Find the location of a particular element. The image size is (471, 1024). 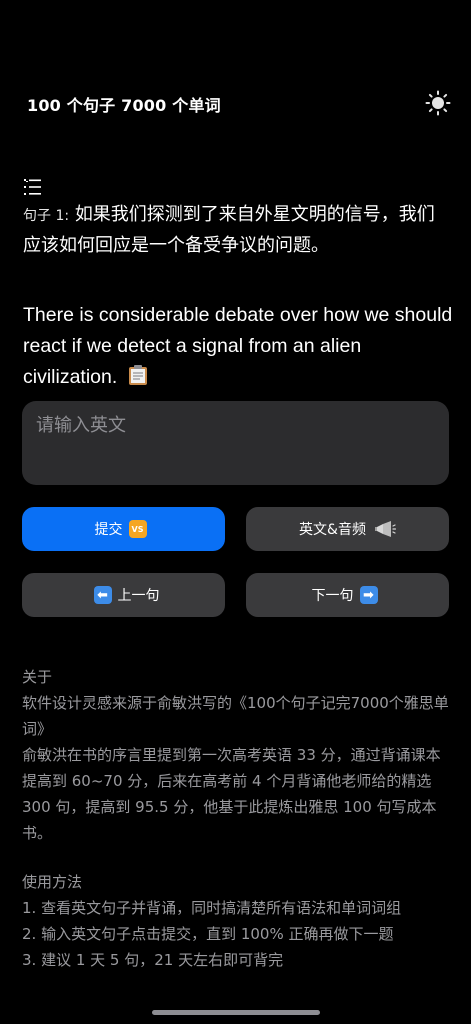

previous-sentence-button: ⬅ 上一句 is located at coordinates (123, 595).